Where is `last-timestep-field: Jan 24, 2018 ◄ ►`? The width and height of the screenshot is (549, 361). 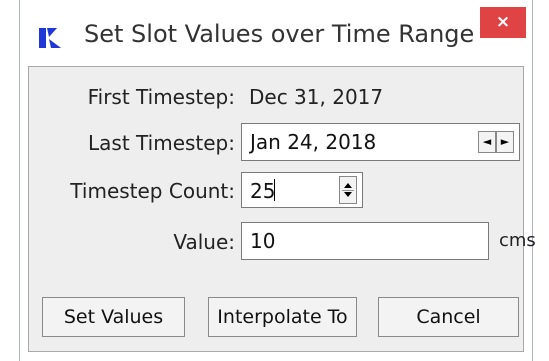
last-timestep-field: Jan 24, 2018 ◄ ► is located at coordinates (380, 142).